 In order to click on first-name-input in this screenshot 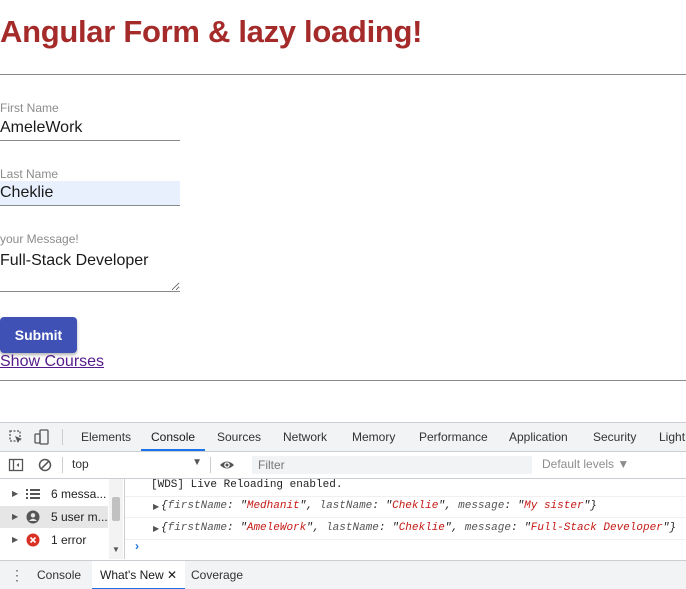, I will do `click(90, 128)`.